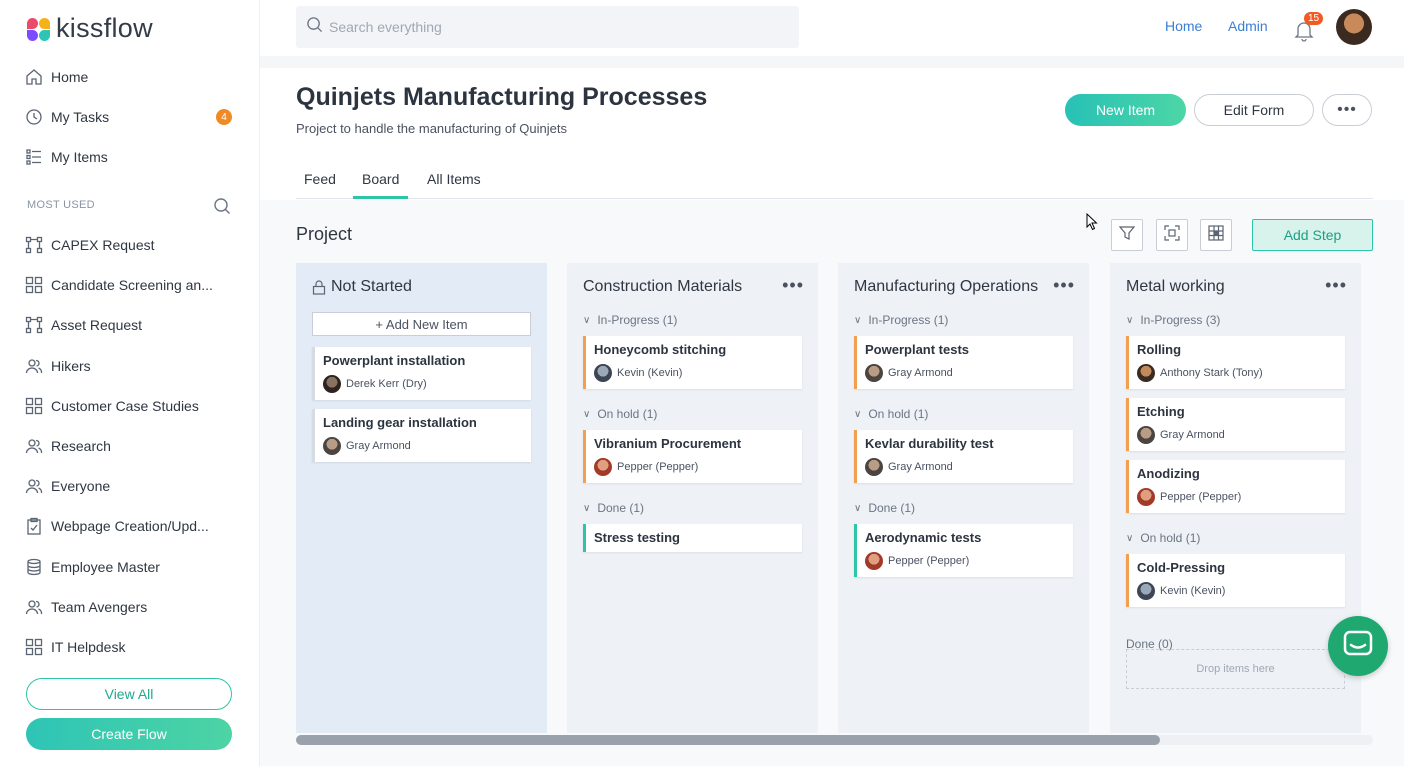 This screenshot has height=766, width=1404. What do you see at coordinates (34, 77) in the screenshot?
I see `home-icon` at bounding box center [34, 77].